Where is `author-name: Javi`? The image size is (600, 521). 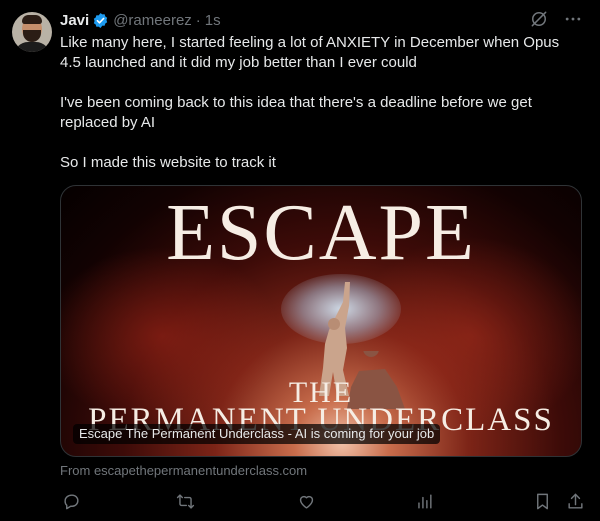 author-name: Javi is located at coordinates (74, 20).